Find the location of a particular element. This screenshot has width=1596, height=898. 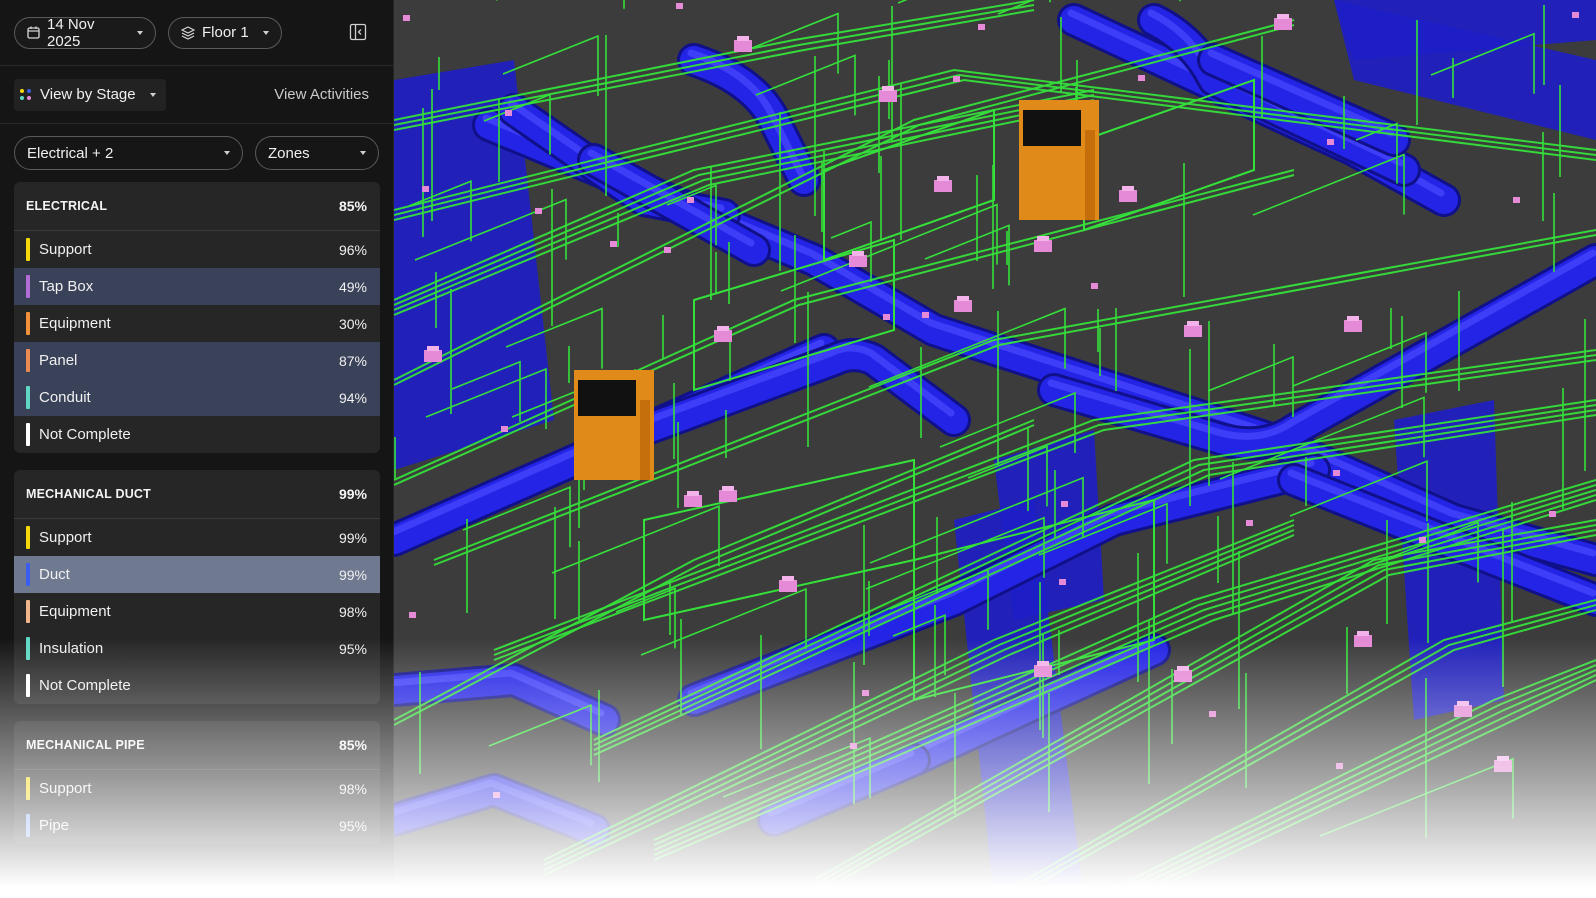

stage-label: Not Complete is located at coordinates (85, 685).